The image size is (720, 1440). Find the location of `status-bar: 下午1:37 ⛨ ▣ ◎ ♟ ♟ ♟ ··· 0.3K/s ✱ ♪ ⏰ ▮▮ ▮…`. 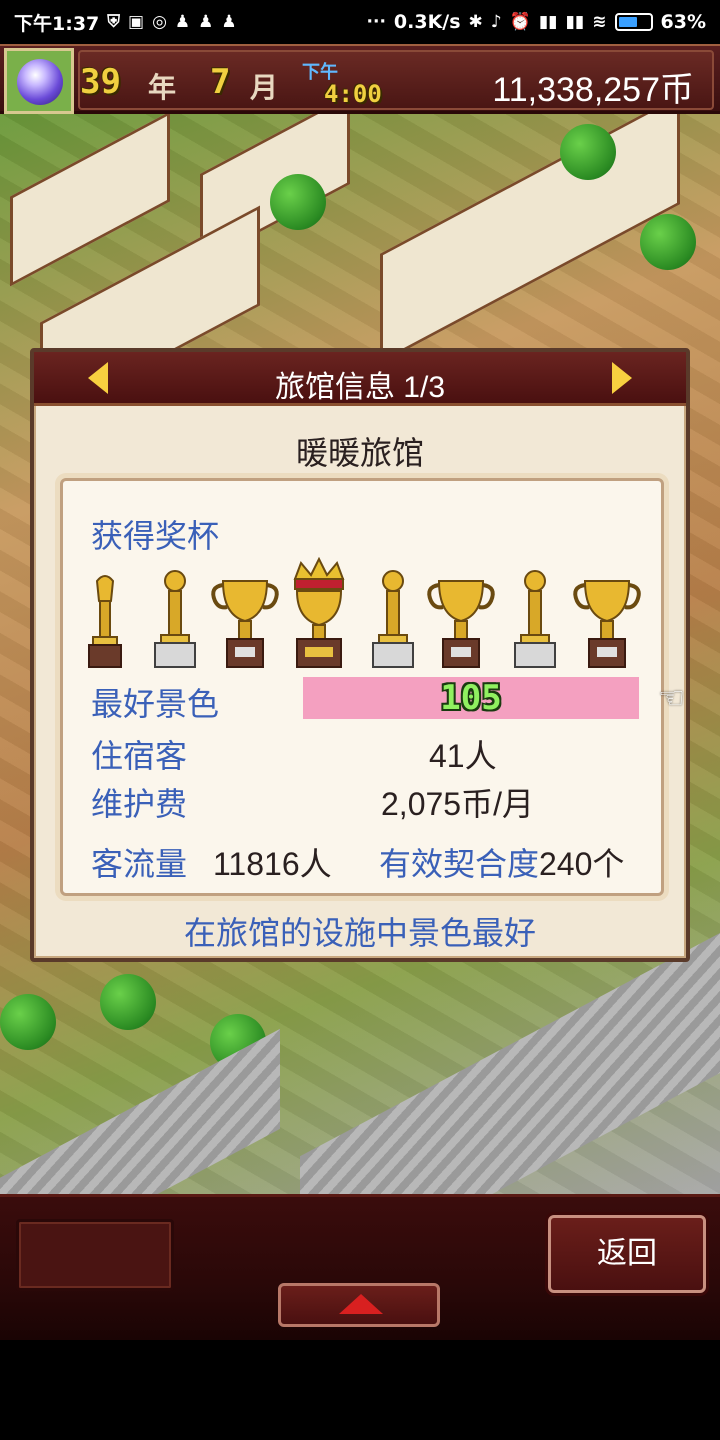

status-bar: 下午1:37 ⛨ ▣ ◎ ♟ ♟ ♟ ··· 0.3K/s ✱ ♪ ⏰ ▮▮ ▮… is located at coordinates (360, 22).